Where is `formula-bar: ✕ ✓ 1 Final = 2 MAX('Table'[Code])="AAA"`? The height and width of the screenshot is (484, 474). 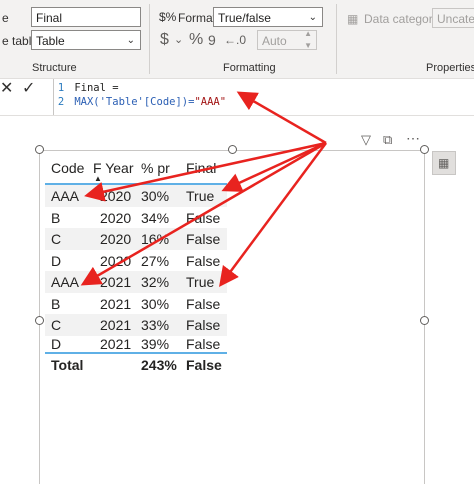 formula-bar: ✕ ✓ 1 Final = 2 MAX('Table'[Code])="AAA" is located at coordinates (237, 97).